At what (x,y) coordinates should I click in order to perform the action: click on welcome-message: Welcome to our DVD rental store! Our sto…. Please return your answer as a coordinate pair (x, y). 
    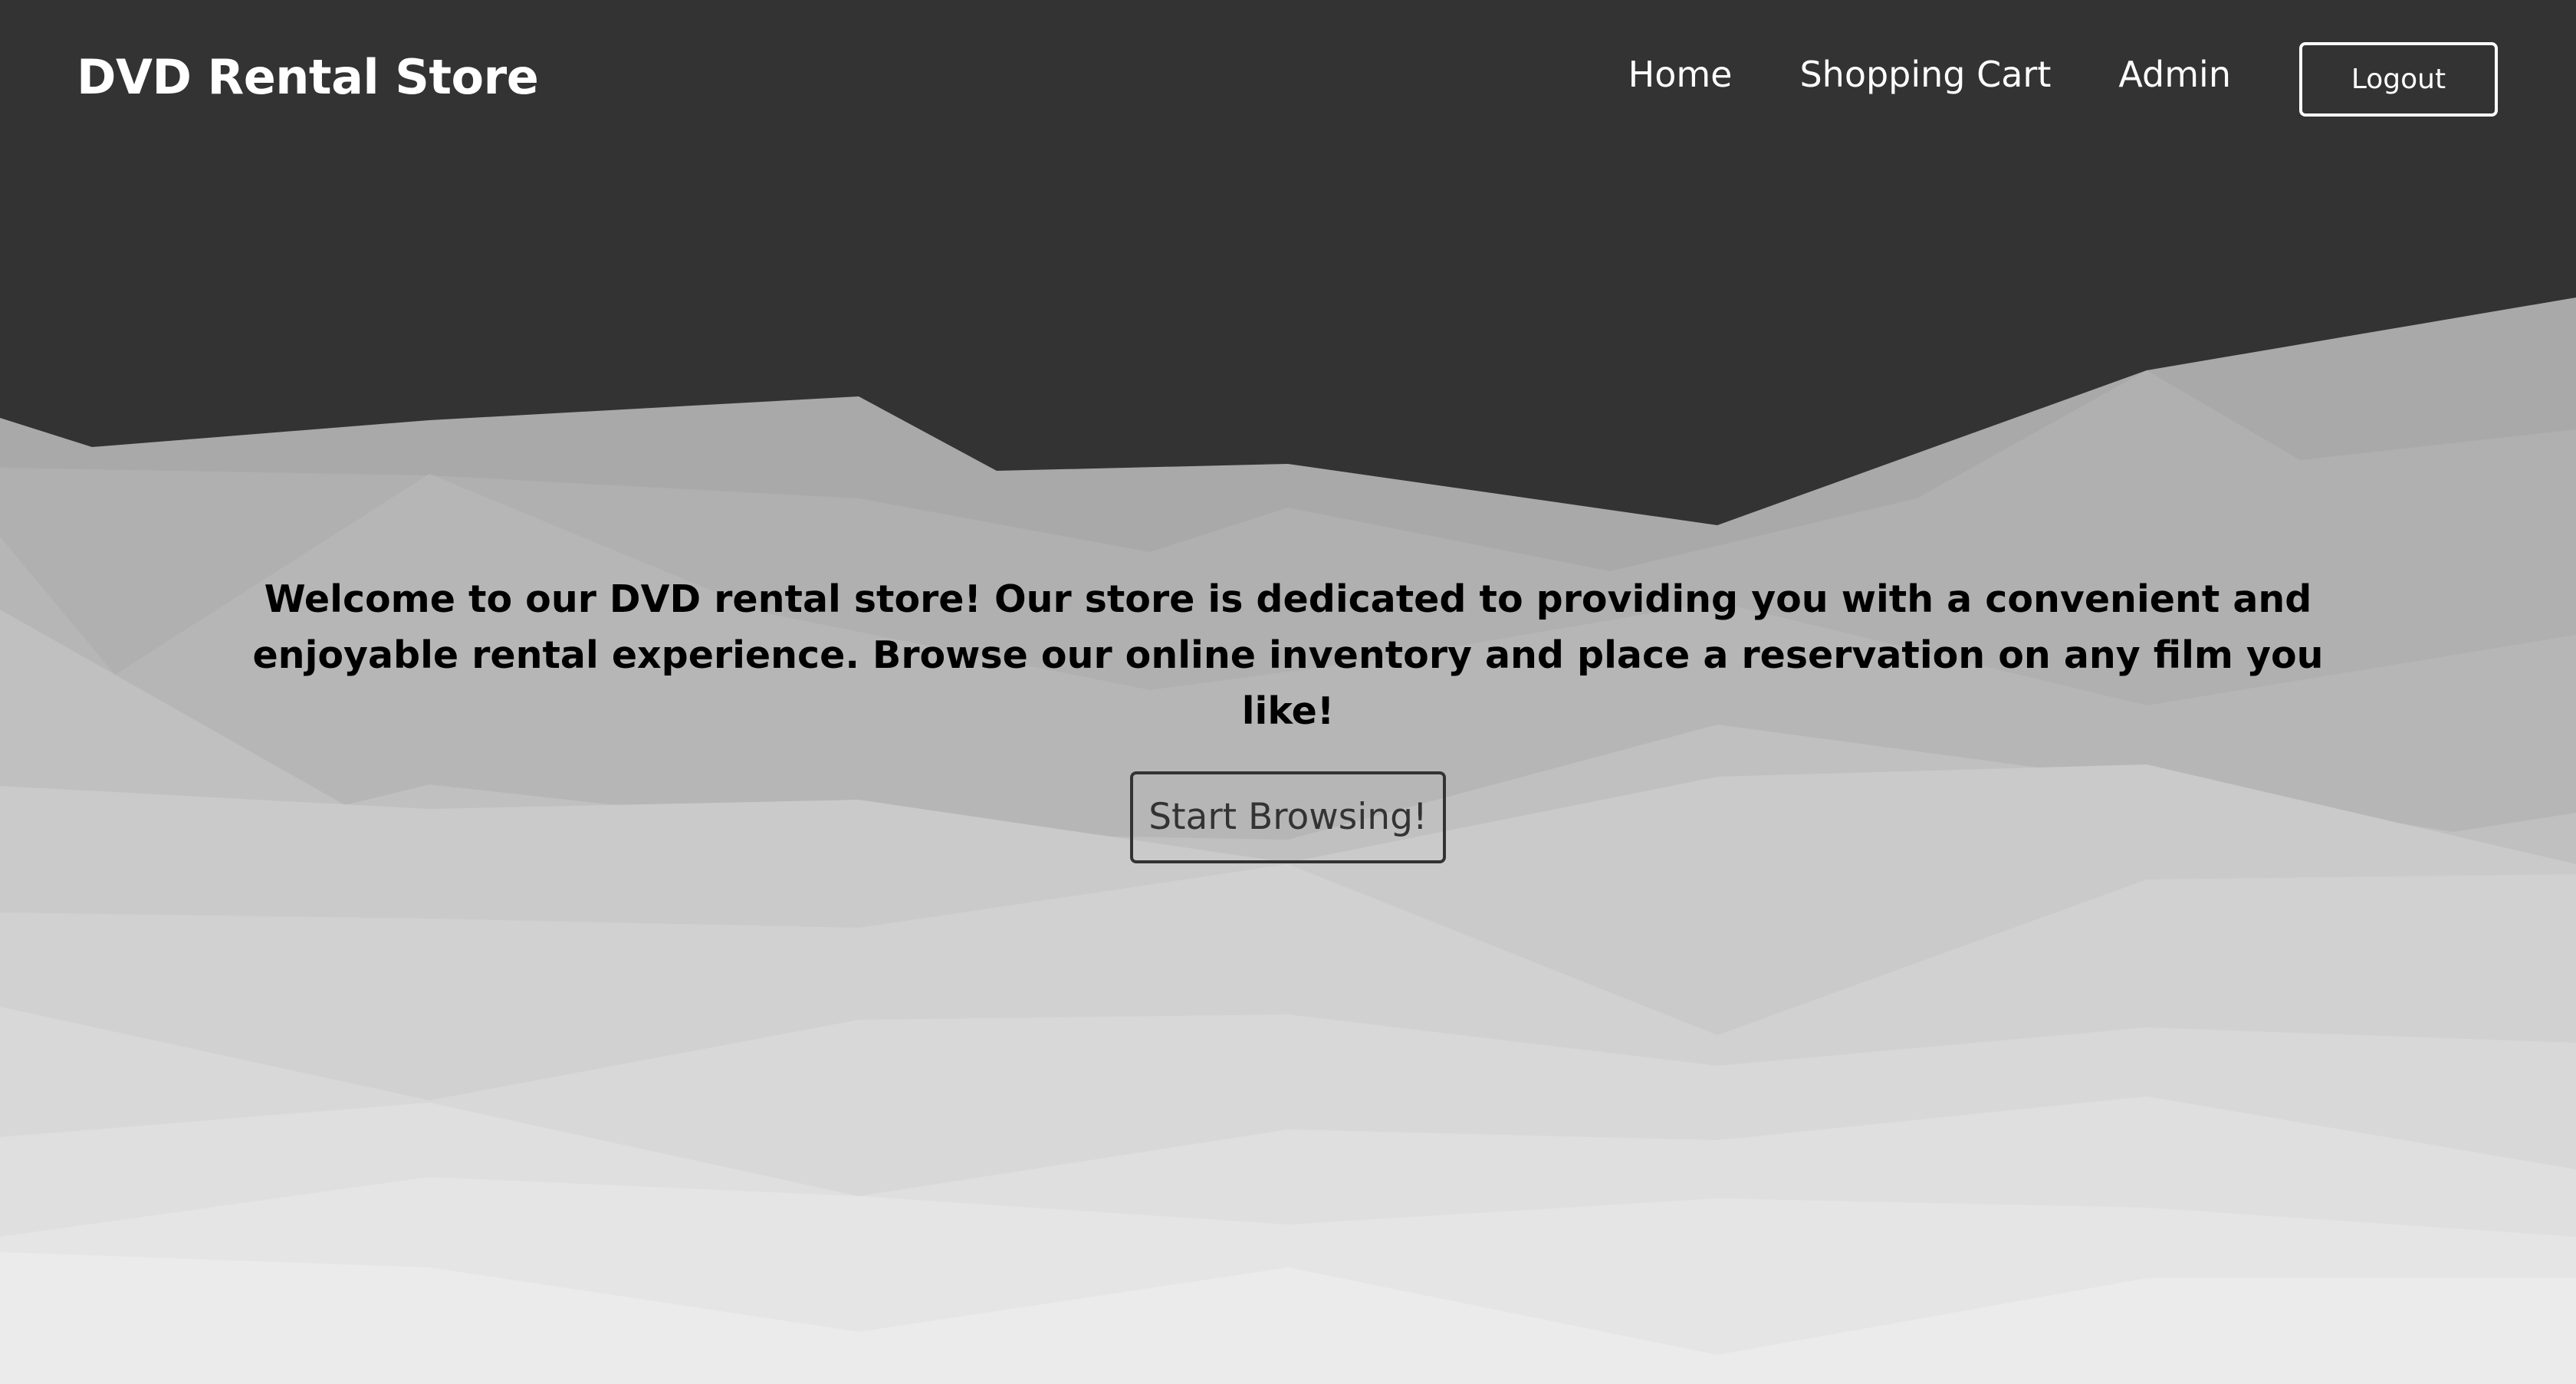
    Looking at the image, I should click on (1288, 655).